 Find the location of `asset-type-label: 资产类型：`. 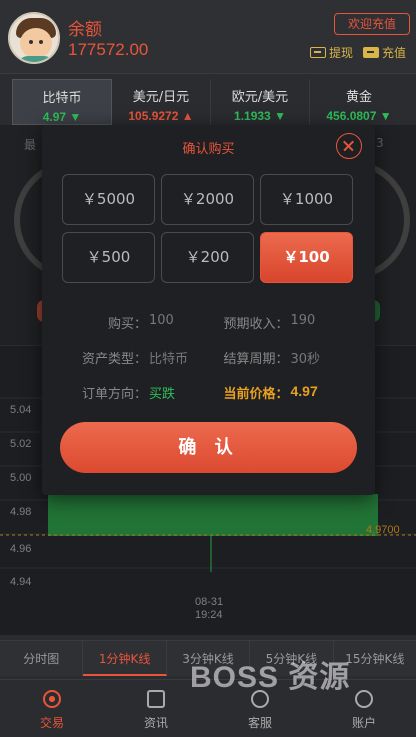

asset-type-label: 资产类型： is located at coordinates (114, 359).